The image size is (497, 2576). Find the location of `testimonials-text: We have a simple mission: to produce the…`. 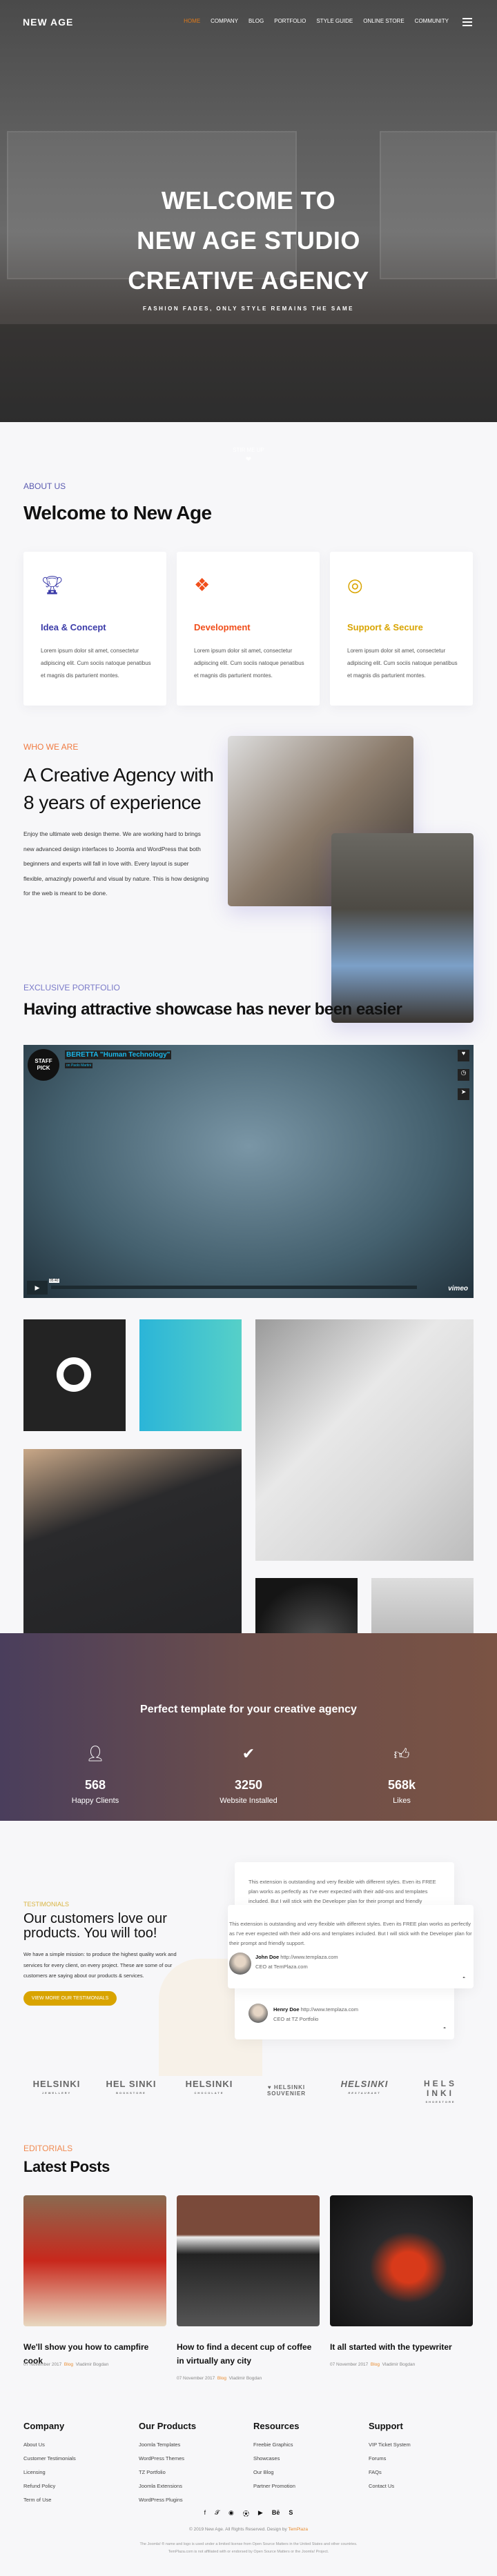

testimonials-text: We have a simple mission: to produce the… is located at coordinates (100, 1965).